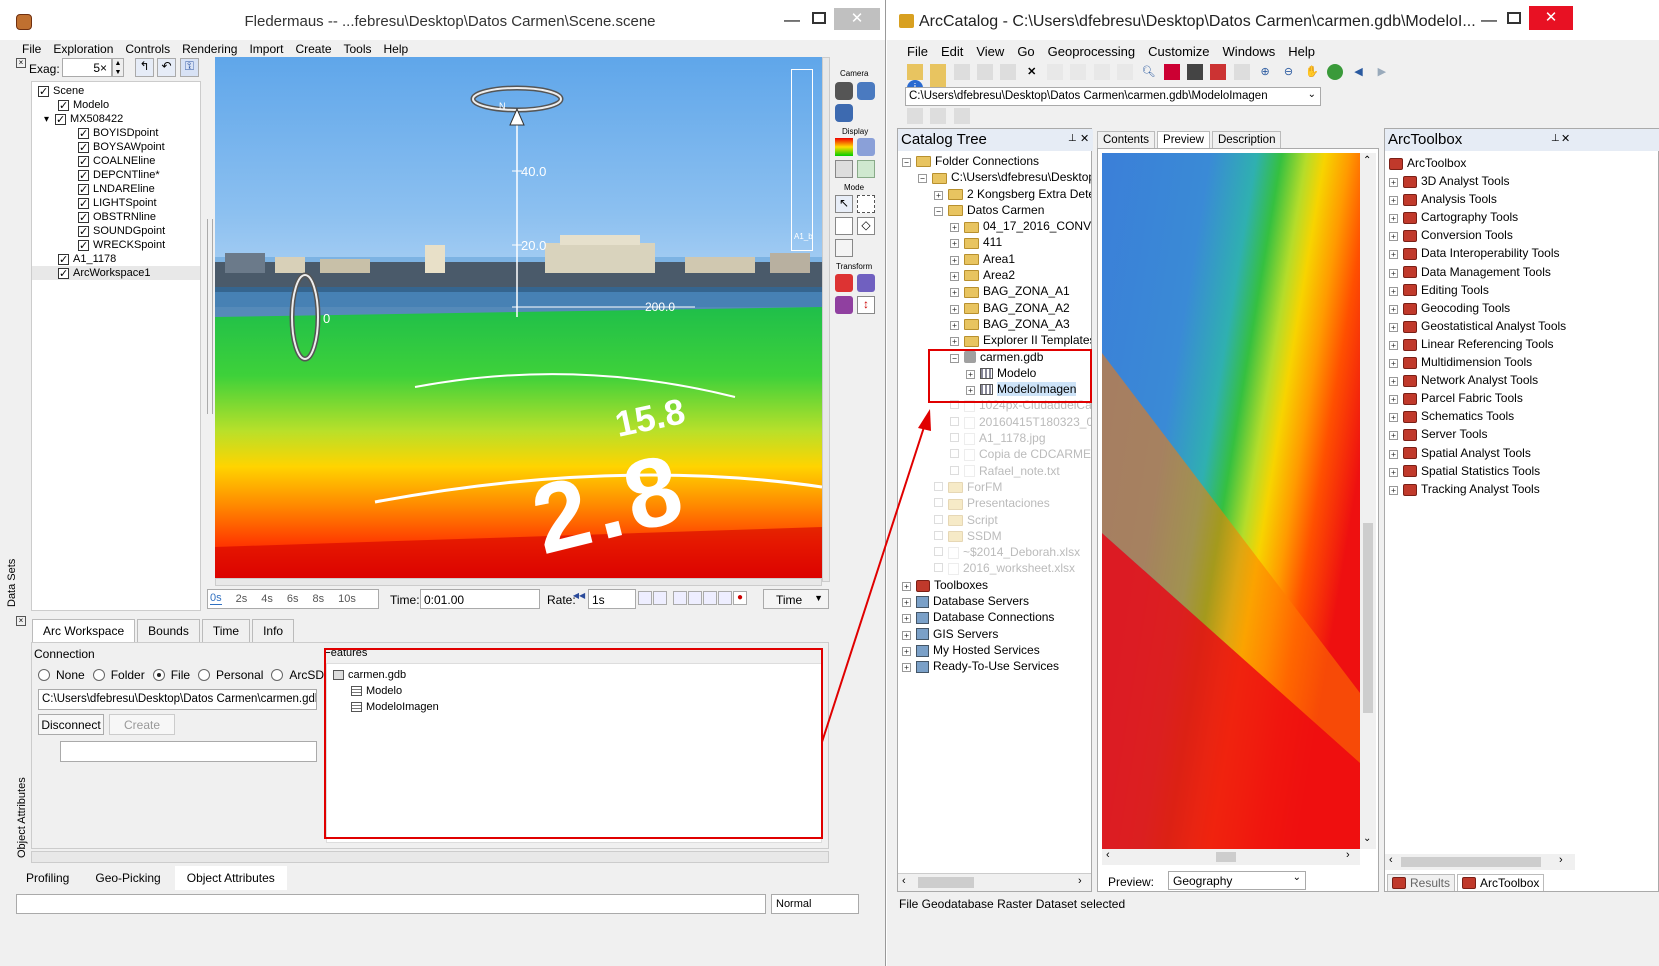 This screenshot has width=1659, height=966. What do you see at coordinates (917, 51) in the screenshot?
I see `ac-menu-file: File` at bounding box center [917, 51].